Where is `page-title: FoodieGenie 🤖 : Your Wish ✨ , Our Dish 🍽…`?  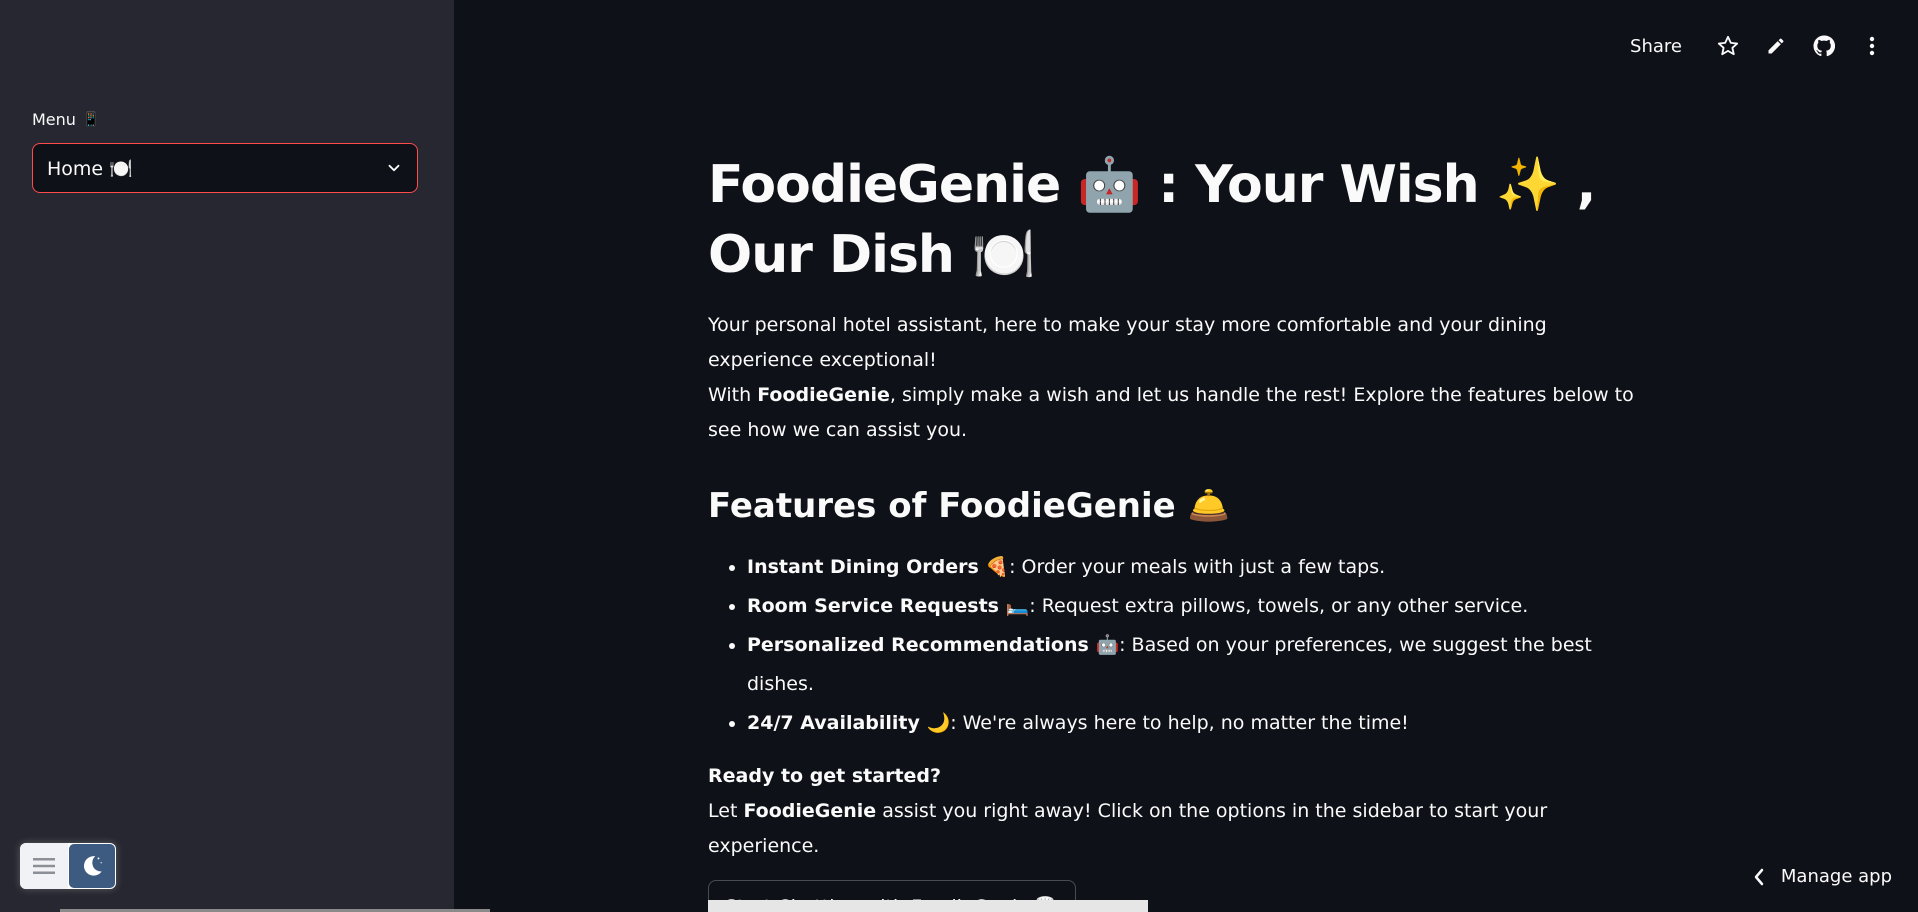 page-title: FoodieGenie 🤖 : Your Wish ✨ , Our Dish 🍽… is located at coordinates (1152, 220).